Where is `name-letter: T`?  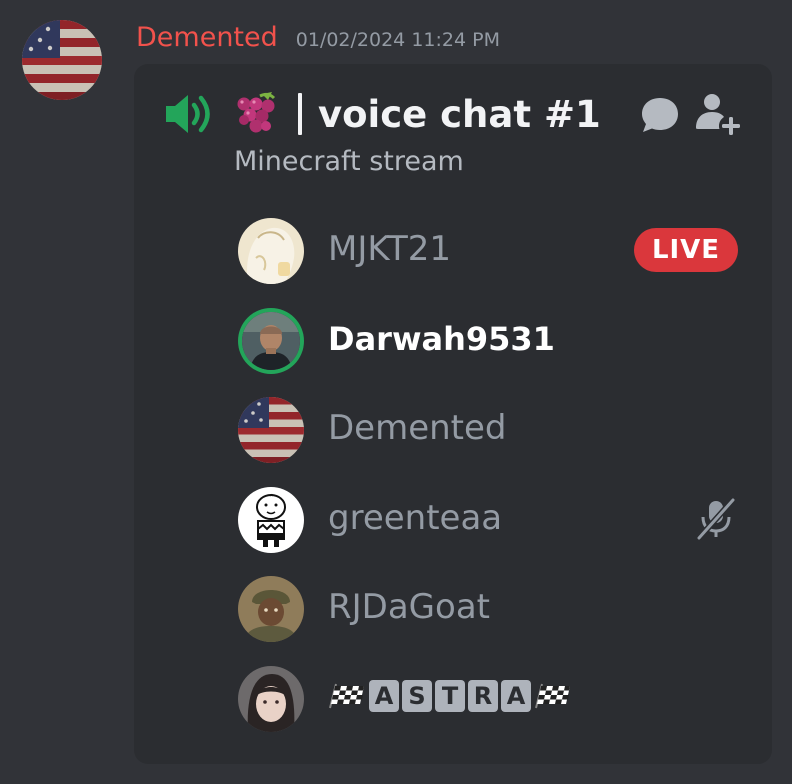
name-letter: T is located at coordinates (450, 695).